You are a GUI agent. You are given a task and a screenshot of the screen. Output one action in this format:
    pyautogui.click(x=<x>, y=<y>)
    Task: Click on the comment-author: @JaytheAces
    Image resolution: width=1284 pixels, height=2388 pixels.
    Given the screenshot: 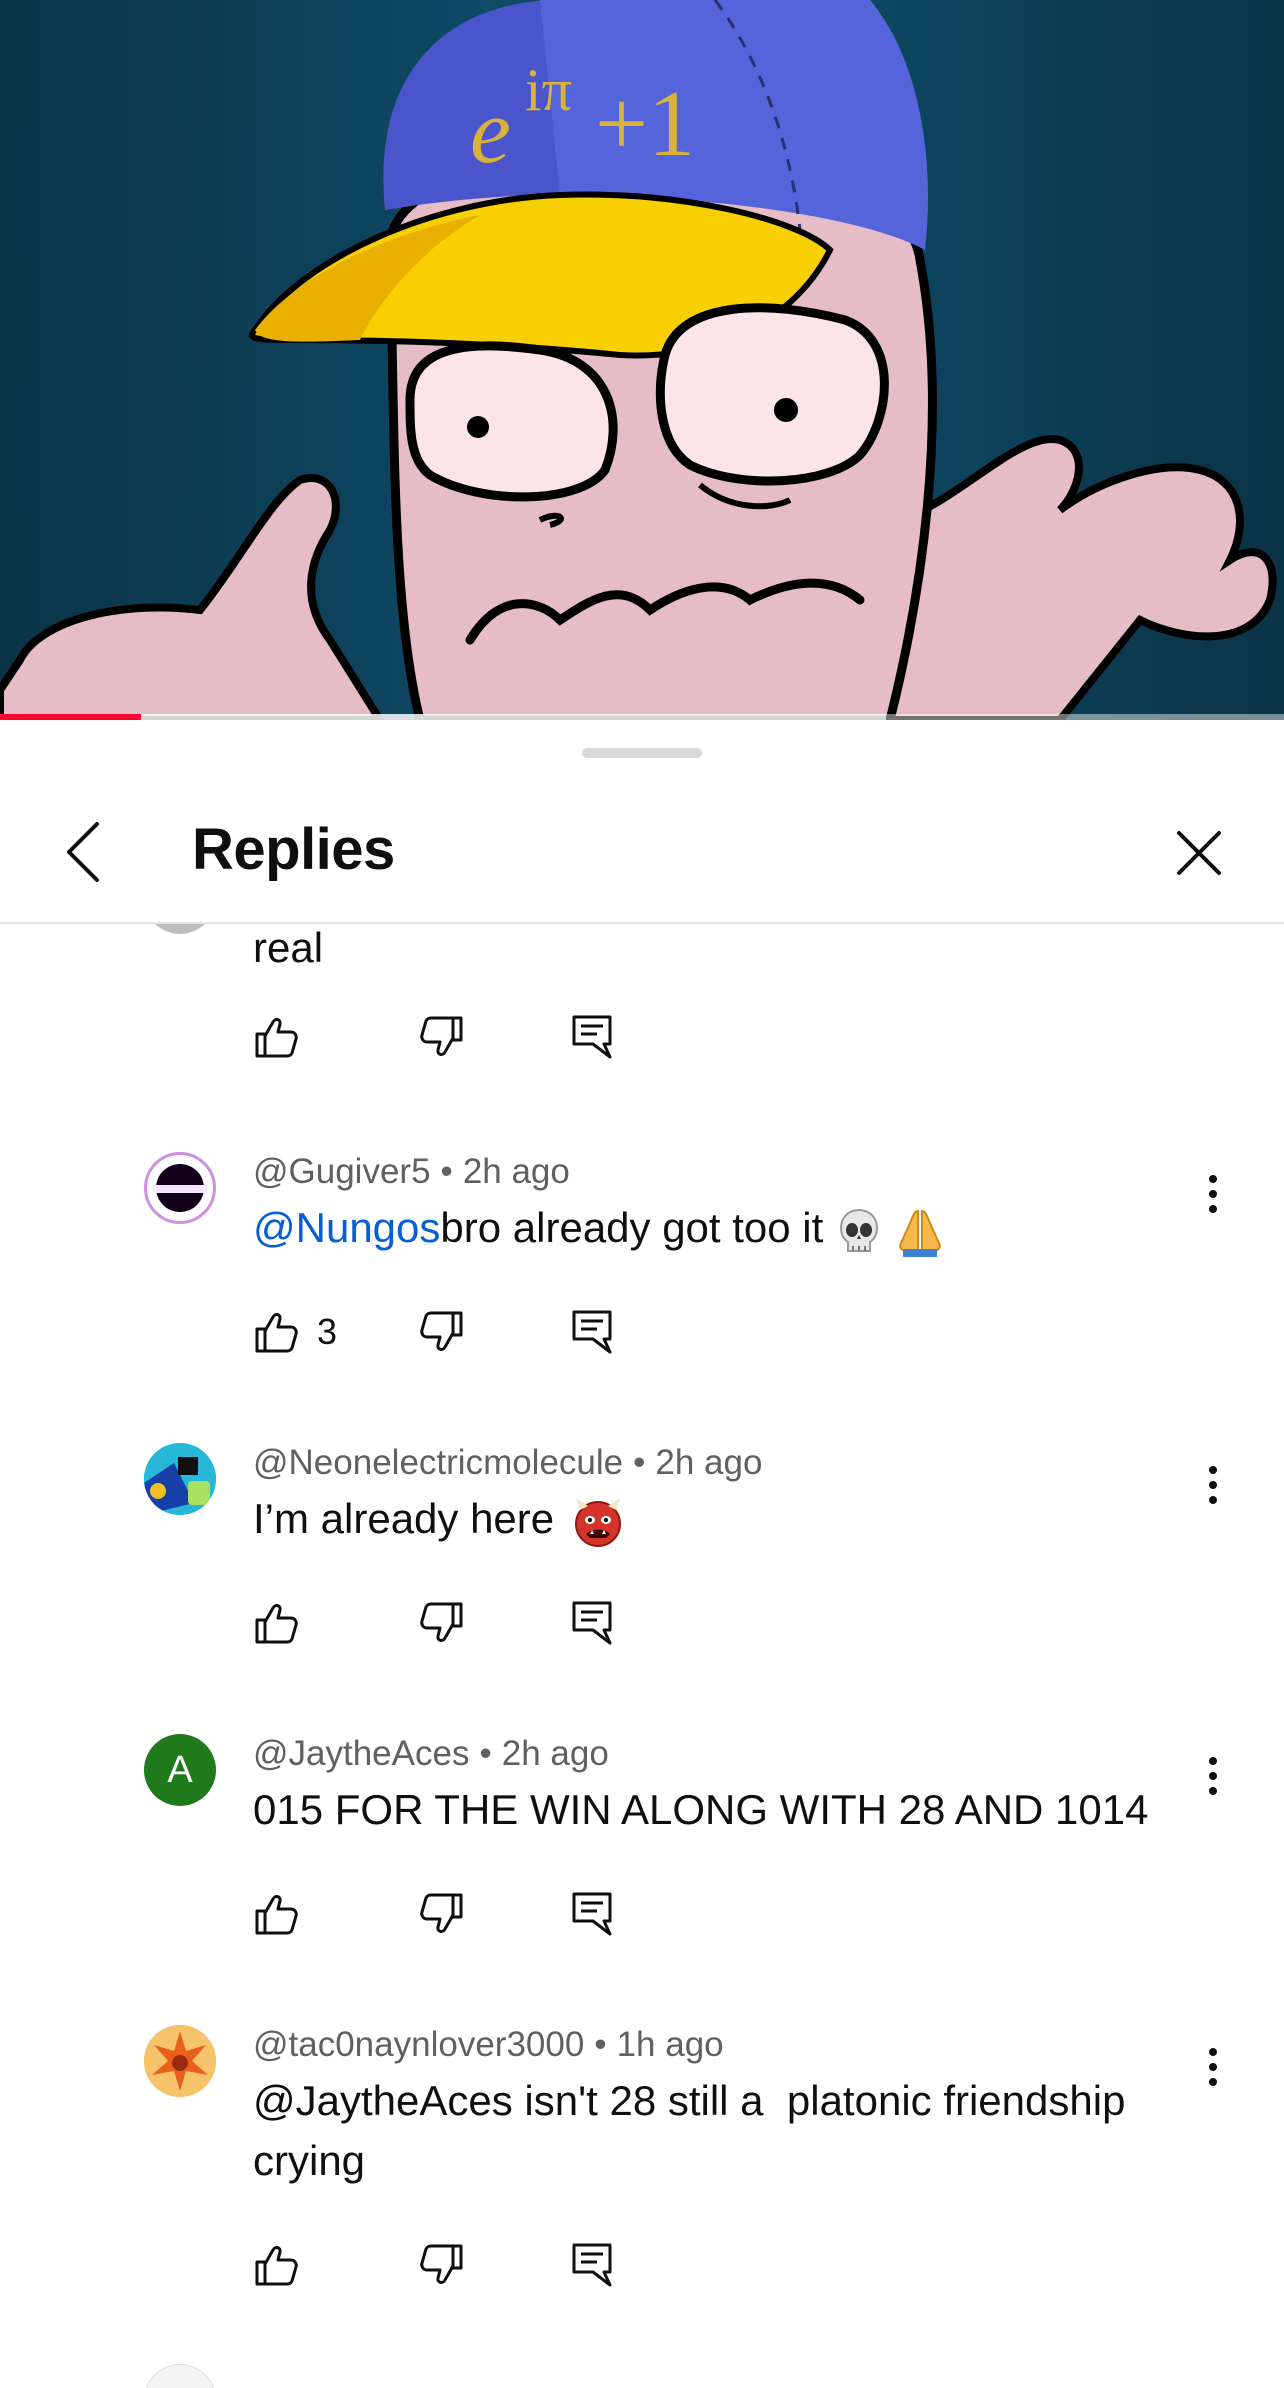 What is the action you would take?
    pyautogui.click(x=361, y=1753)
    